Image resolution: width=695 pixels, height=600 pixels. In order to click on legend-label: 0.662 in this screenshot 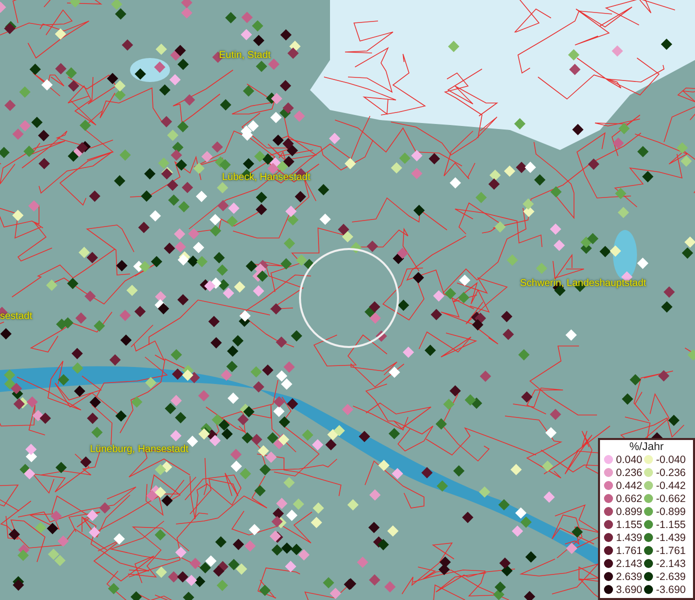, I will do `click(629, 498)`.